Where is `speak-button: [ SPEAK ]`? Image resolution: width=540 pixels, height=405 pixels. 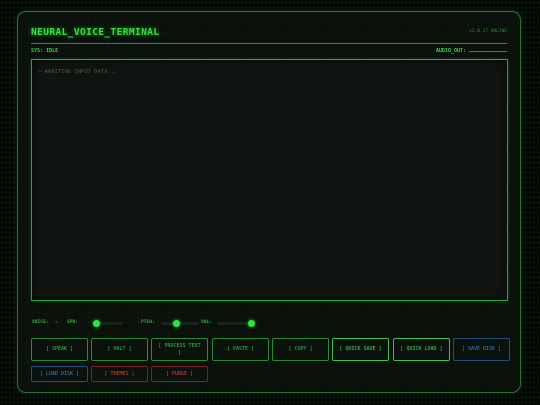 speak-button: [ SPEAK ] is located at coordinates (59, 349).